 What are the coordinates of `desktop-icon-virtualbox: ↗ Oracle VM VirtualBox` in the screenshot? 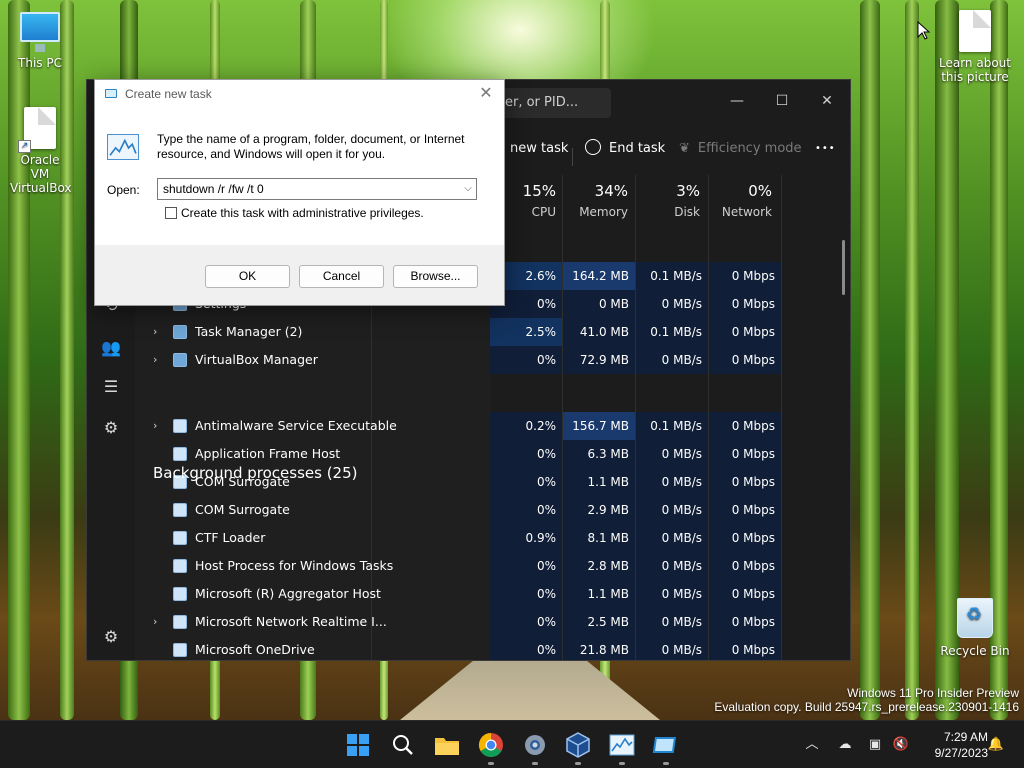 It's located at (40, 151).